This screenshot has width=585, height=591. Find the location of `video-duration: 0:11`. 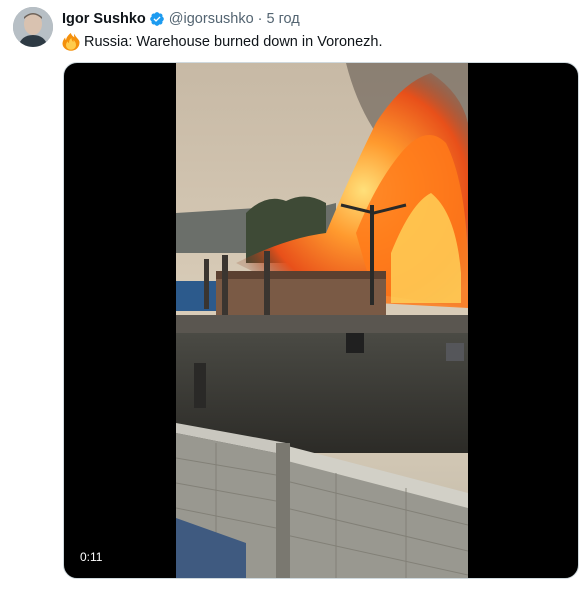

video-duration: 0:11 is located at coordinates (91, 557).